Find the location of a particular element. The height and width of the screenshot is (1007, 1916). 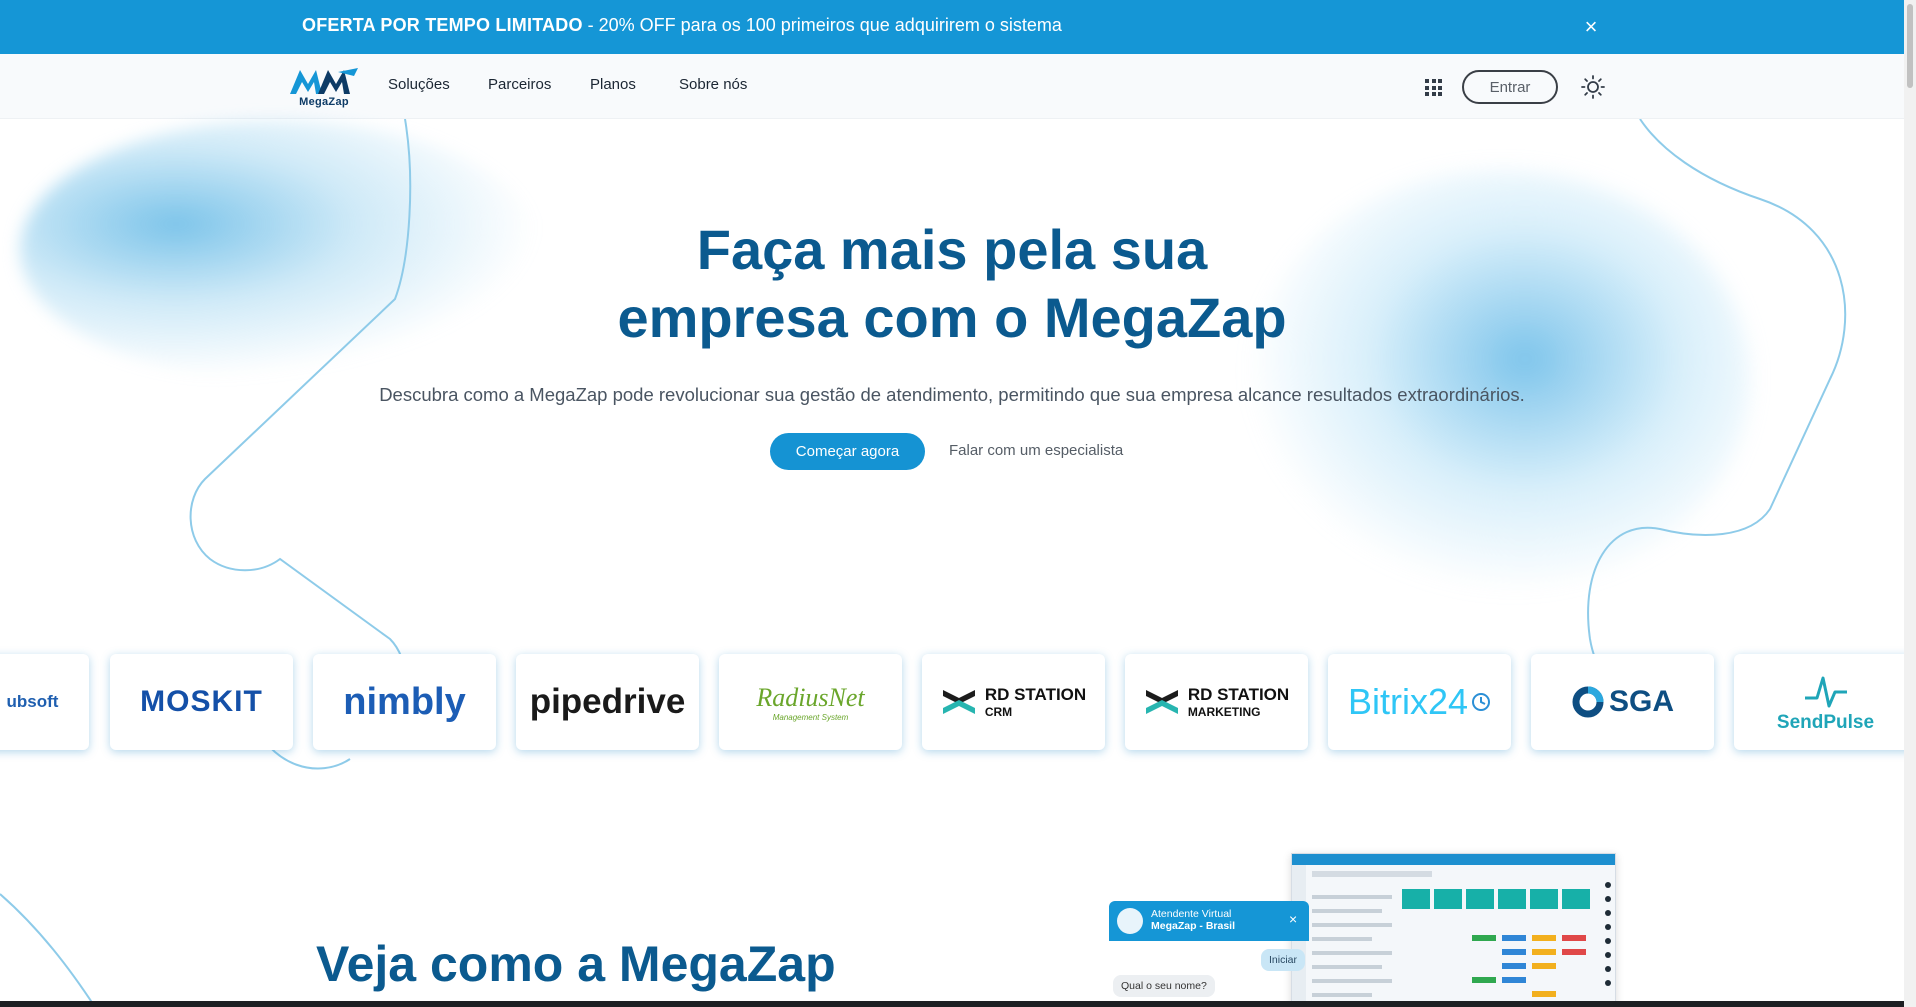

partner-card-pipedrive: pipedrive is located at coordinates (607, 702).